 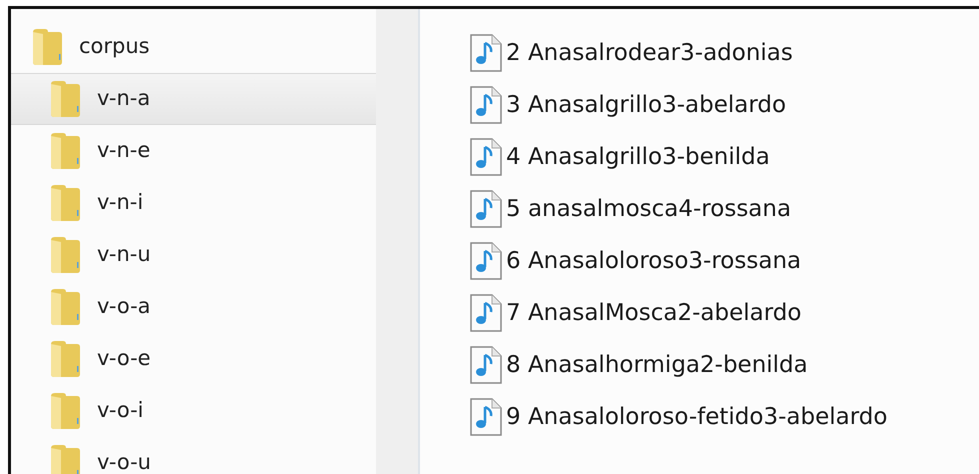 What do you see at coordinates (193, 151) in the screenshot?
I see `folder-tree-item: v-n-e` at bounding box center [193, 151].